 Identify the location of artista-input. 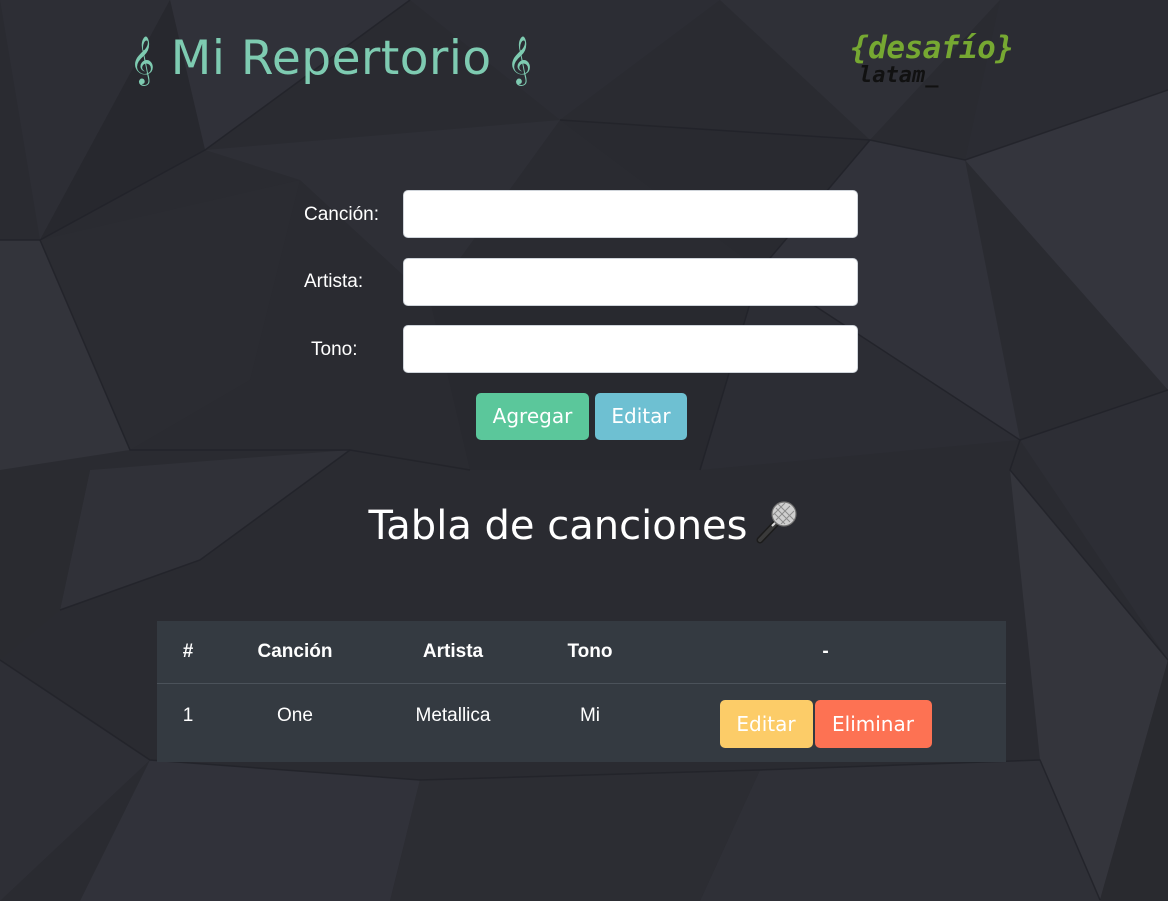
(630, 282).